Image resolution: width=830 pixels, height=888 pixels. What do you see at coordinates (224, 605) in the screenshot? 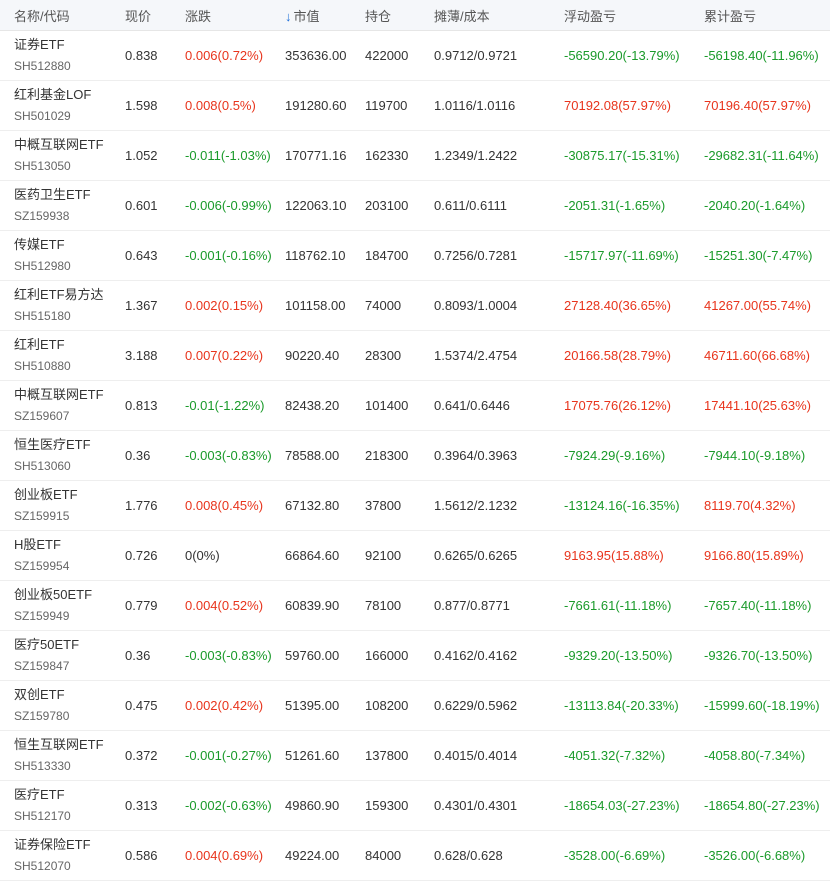
I see `change-cell: 0.004(0.52%)` at bounding box center [224, 605].